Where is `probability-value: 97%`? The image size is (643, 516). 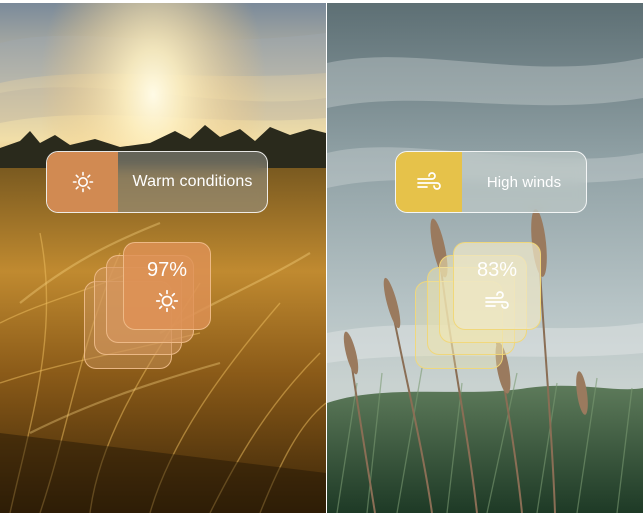 probability-value: 97% is located at coordinates (167, 269).